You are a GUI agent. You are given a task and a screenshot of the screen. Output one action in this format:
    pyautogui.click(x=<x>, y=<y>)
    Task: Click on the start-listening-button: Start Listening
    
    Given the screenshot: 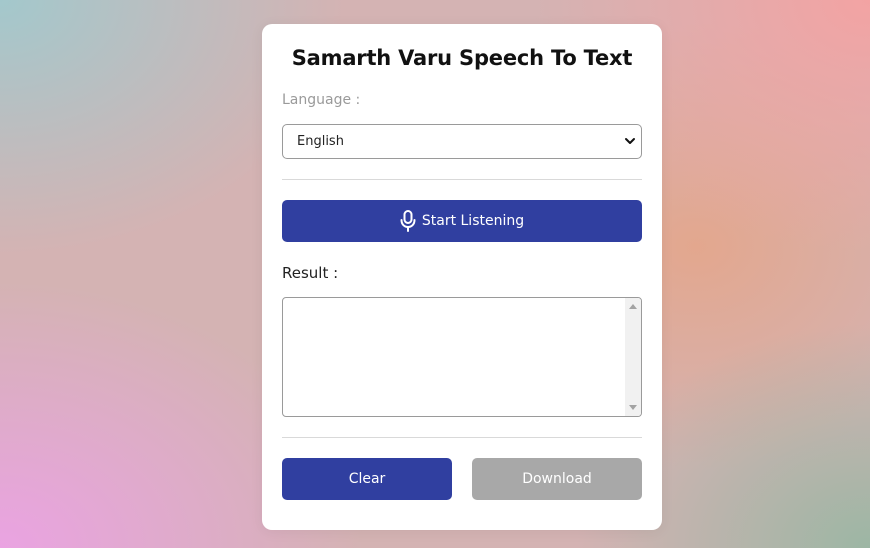 What is the action you would take?
    pyautogui.click(x=462, y=221)
    